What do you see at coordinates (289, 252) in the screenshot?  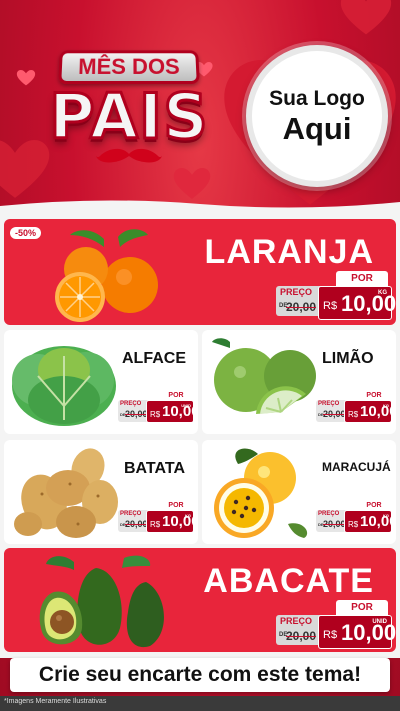 I see `product-name: LARANJA` at bounding box center [289, 252].